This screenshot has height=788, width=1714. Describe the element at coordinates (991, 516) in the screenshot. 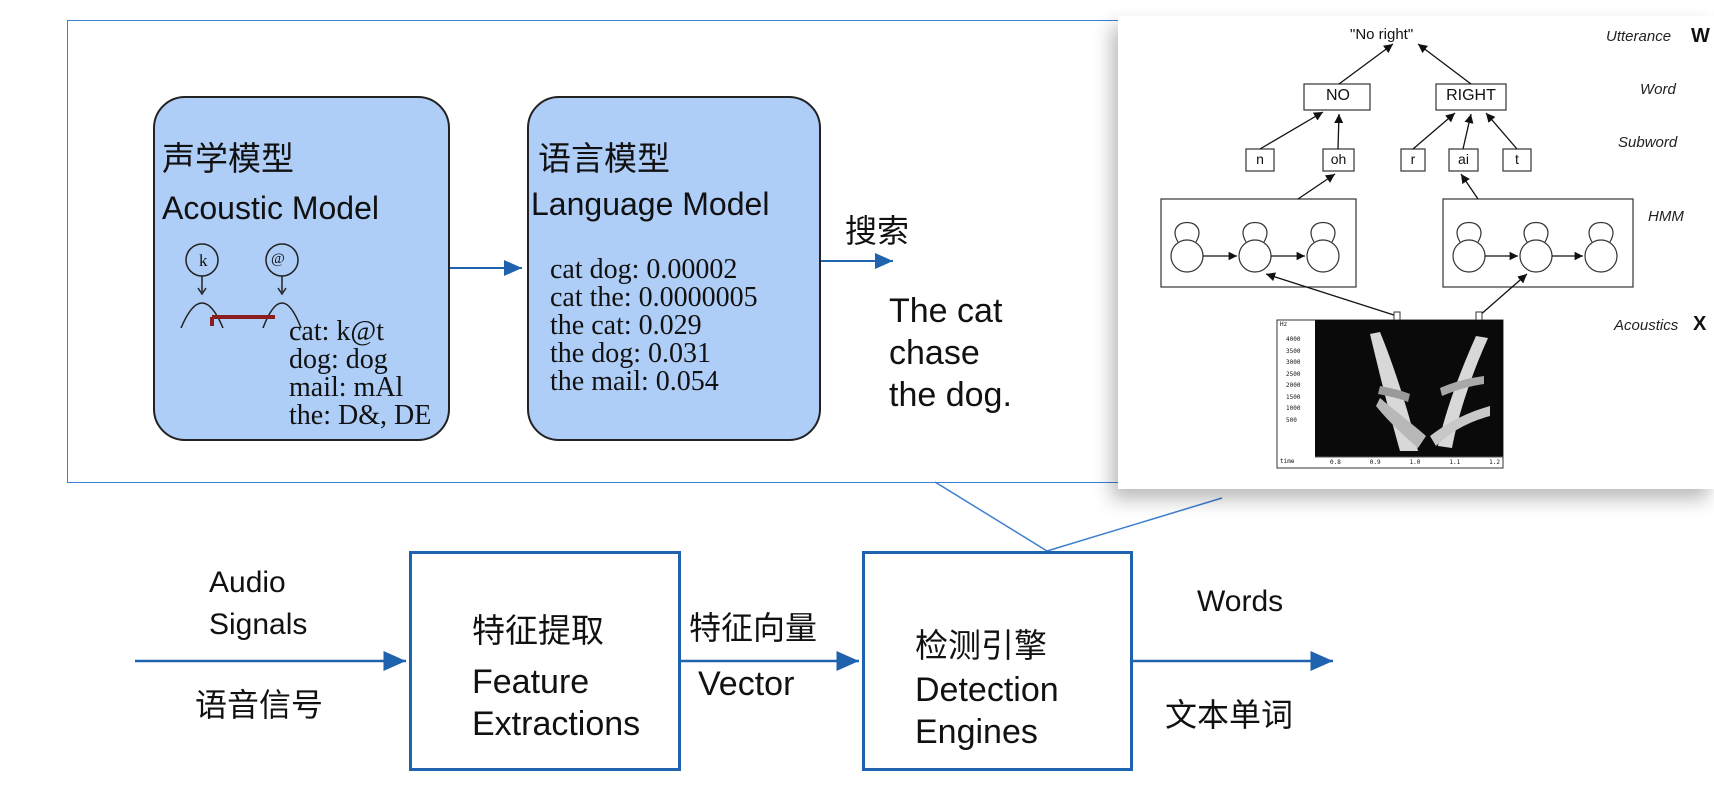

I see `callout-line-left` at that location.